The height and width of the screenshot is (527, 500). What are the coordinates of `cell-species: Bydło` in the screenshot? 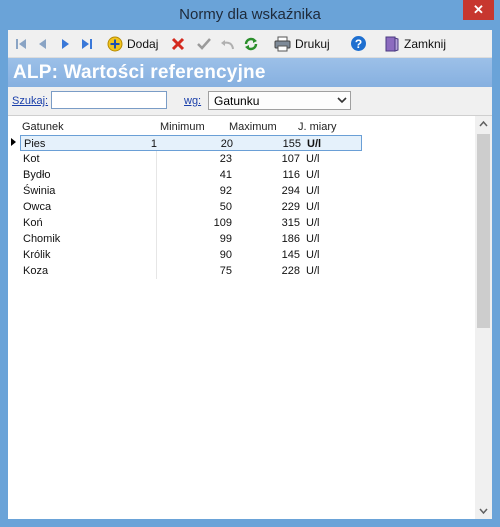 It's located at (37, 175).